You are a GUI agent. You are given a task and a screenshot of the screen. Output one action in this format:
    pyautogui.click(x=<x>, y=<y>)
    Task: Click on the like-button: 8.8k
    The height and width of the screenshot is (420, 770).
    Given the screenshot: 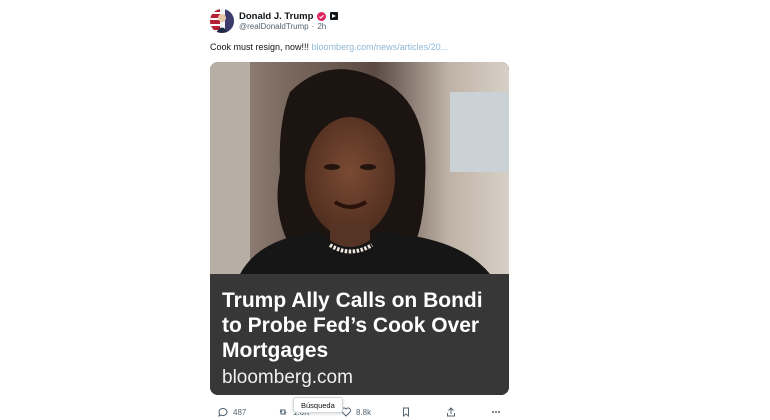 What is the action you would take?
    pyautogui.click(x=355, y=412)
    